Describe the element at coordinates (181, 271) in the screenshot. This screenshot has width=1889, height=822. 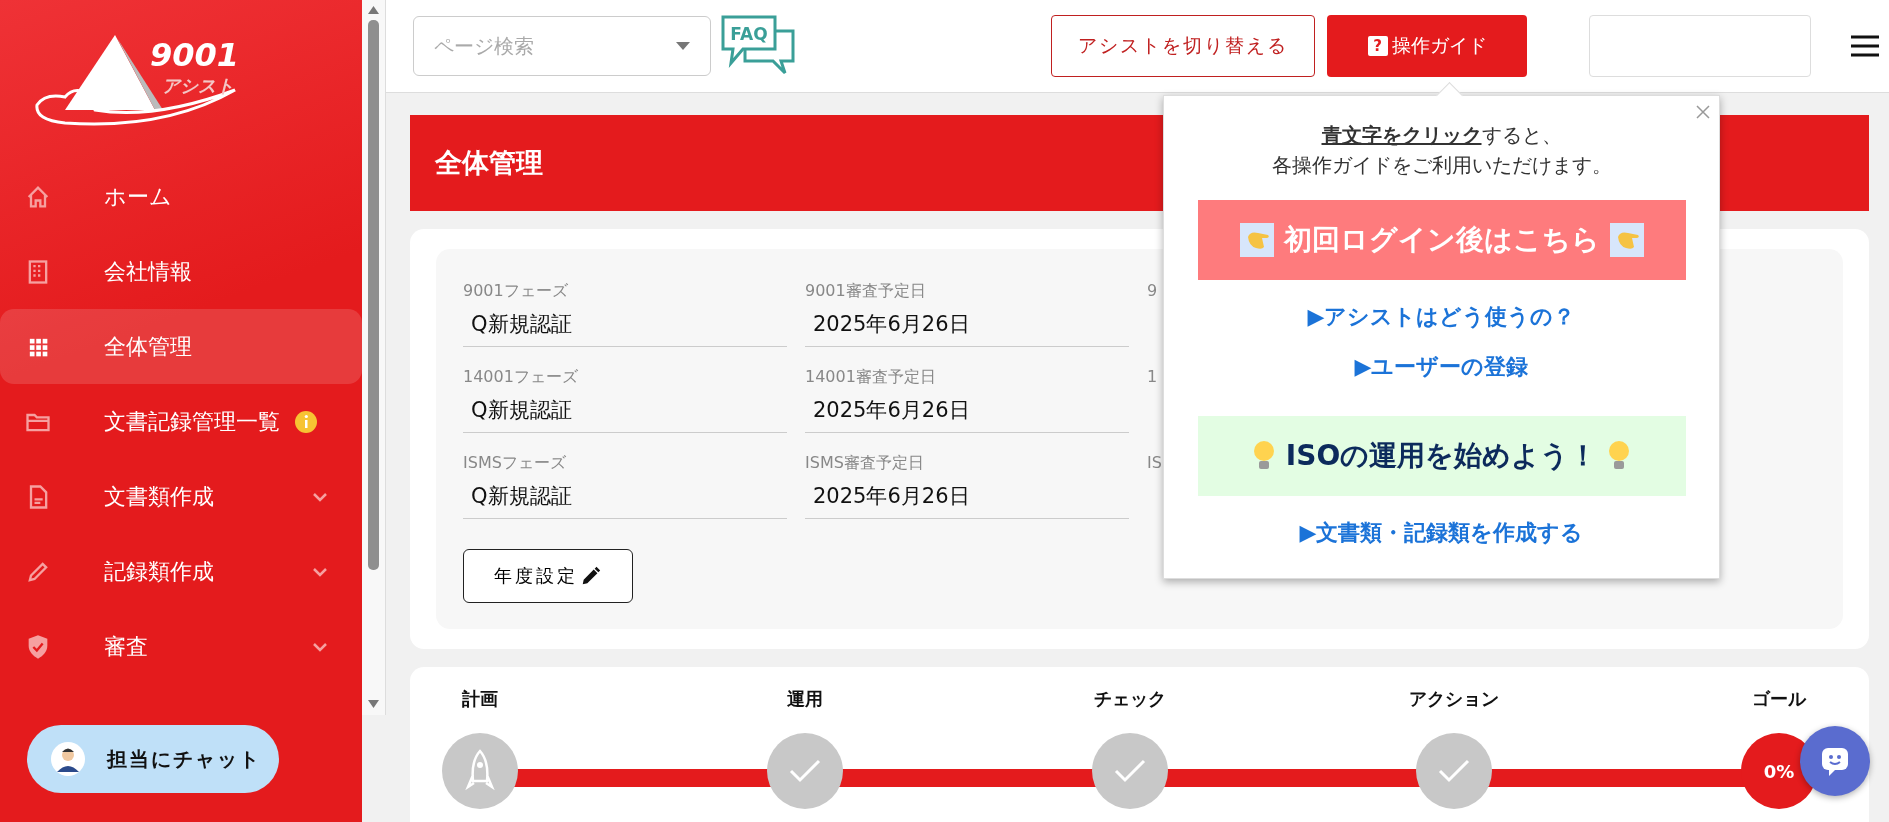
I see `sidebar-item: 会社情報` at that location.